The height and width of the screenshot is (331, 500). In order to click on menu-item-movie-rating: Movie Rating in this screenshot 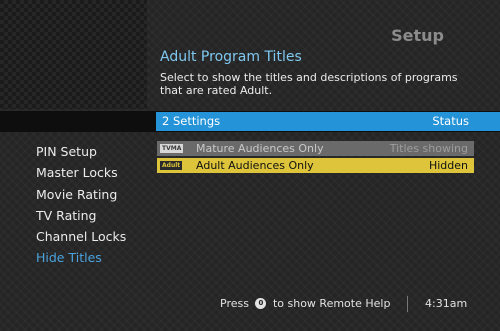, I will do `click(81, 194)`.